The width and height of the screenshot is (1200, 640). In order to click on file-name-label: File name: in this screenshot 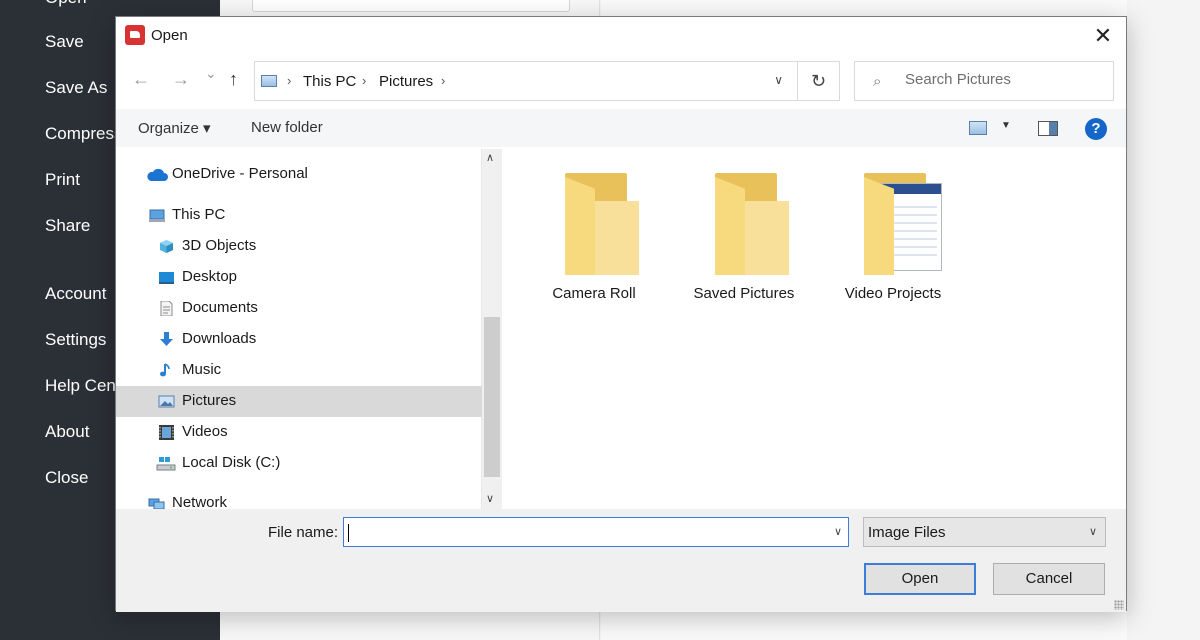, I will do `click(303, 532)`.